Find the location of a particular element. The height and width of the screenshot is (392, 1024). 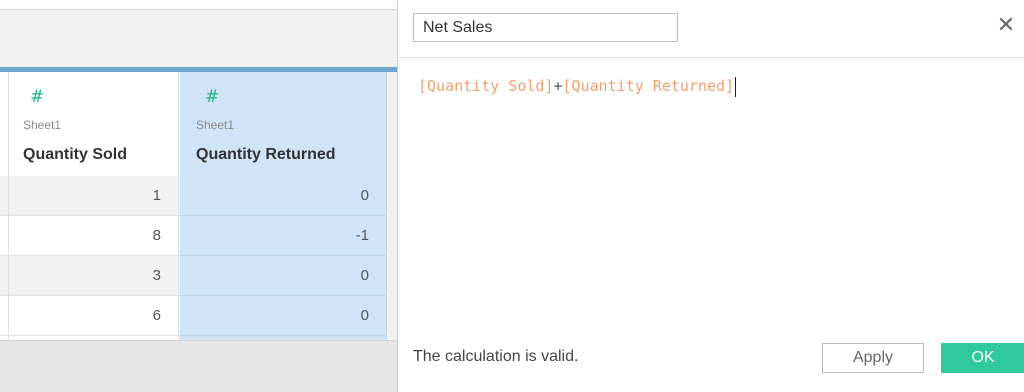

formula-operator: + is located at coordinates (558, 86).